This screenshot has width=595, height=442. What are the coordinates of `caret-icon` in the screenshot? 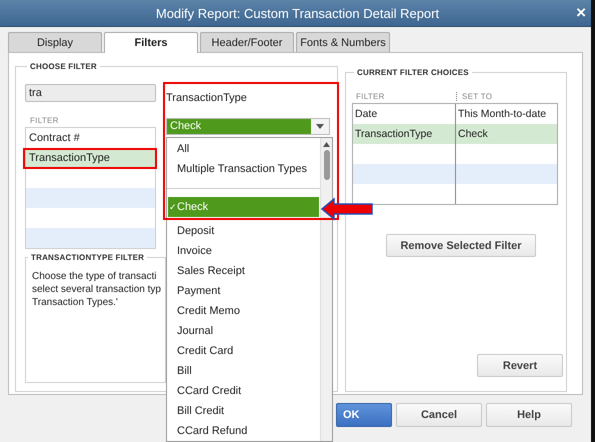 It's located at (320, 126).